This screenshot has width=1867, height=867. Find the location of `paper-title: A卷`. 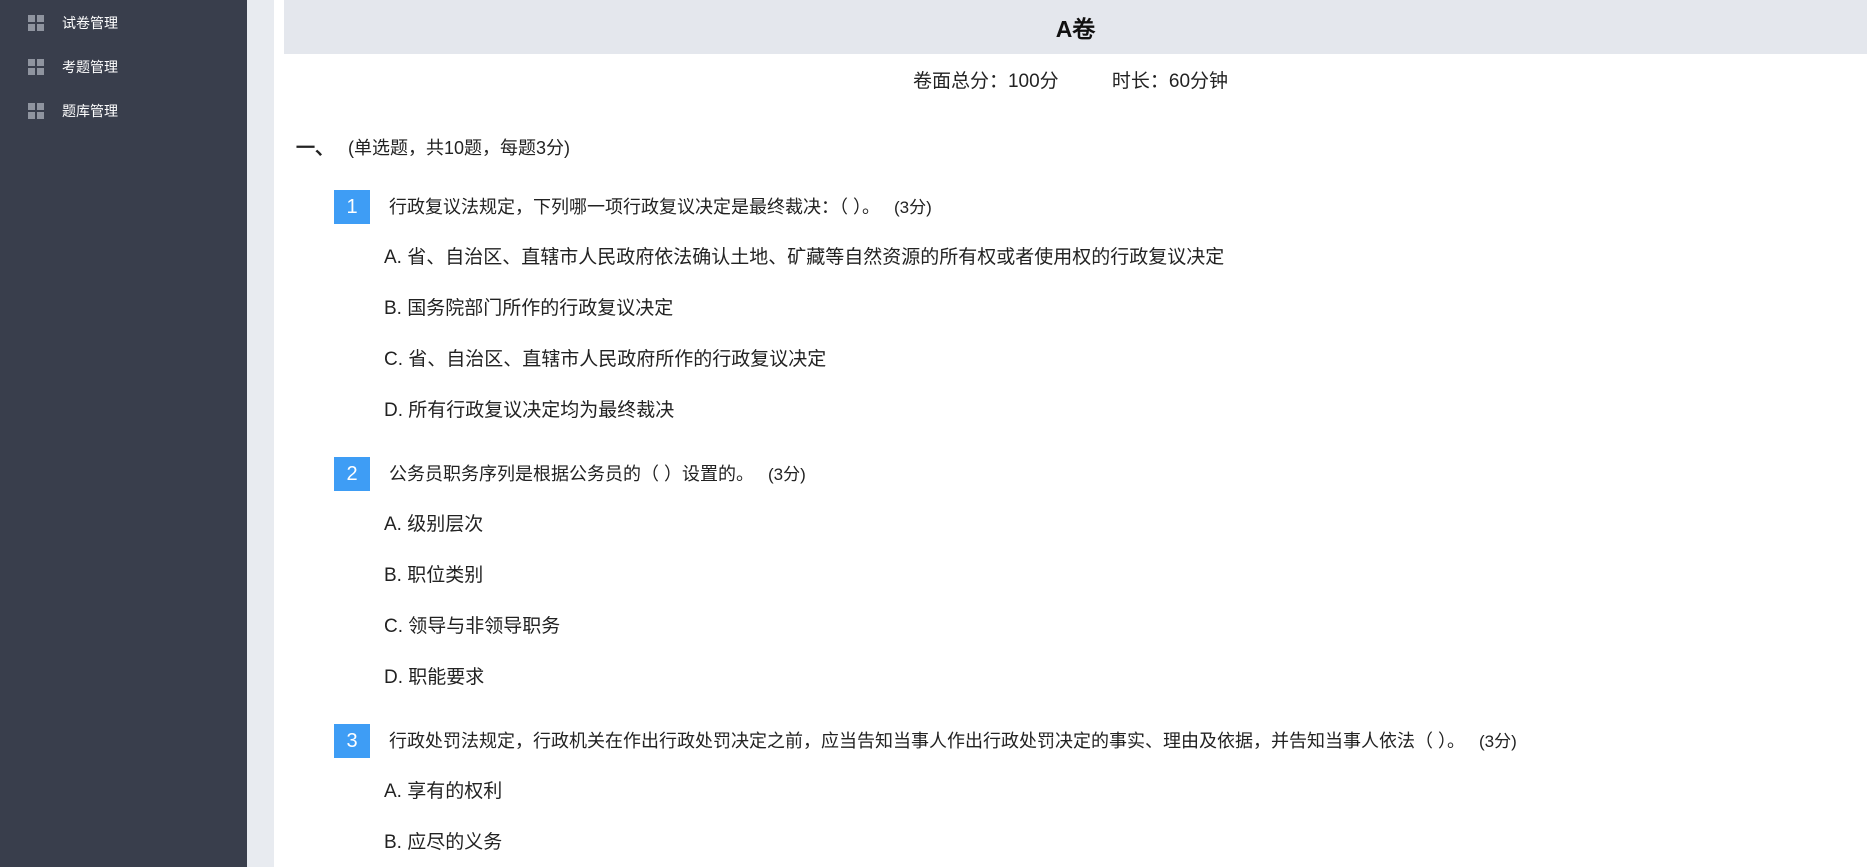

paper-title: A卷 is located at coordinates (1075, 29).